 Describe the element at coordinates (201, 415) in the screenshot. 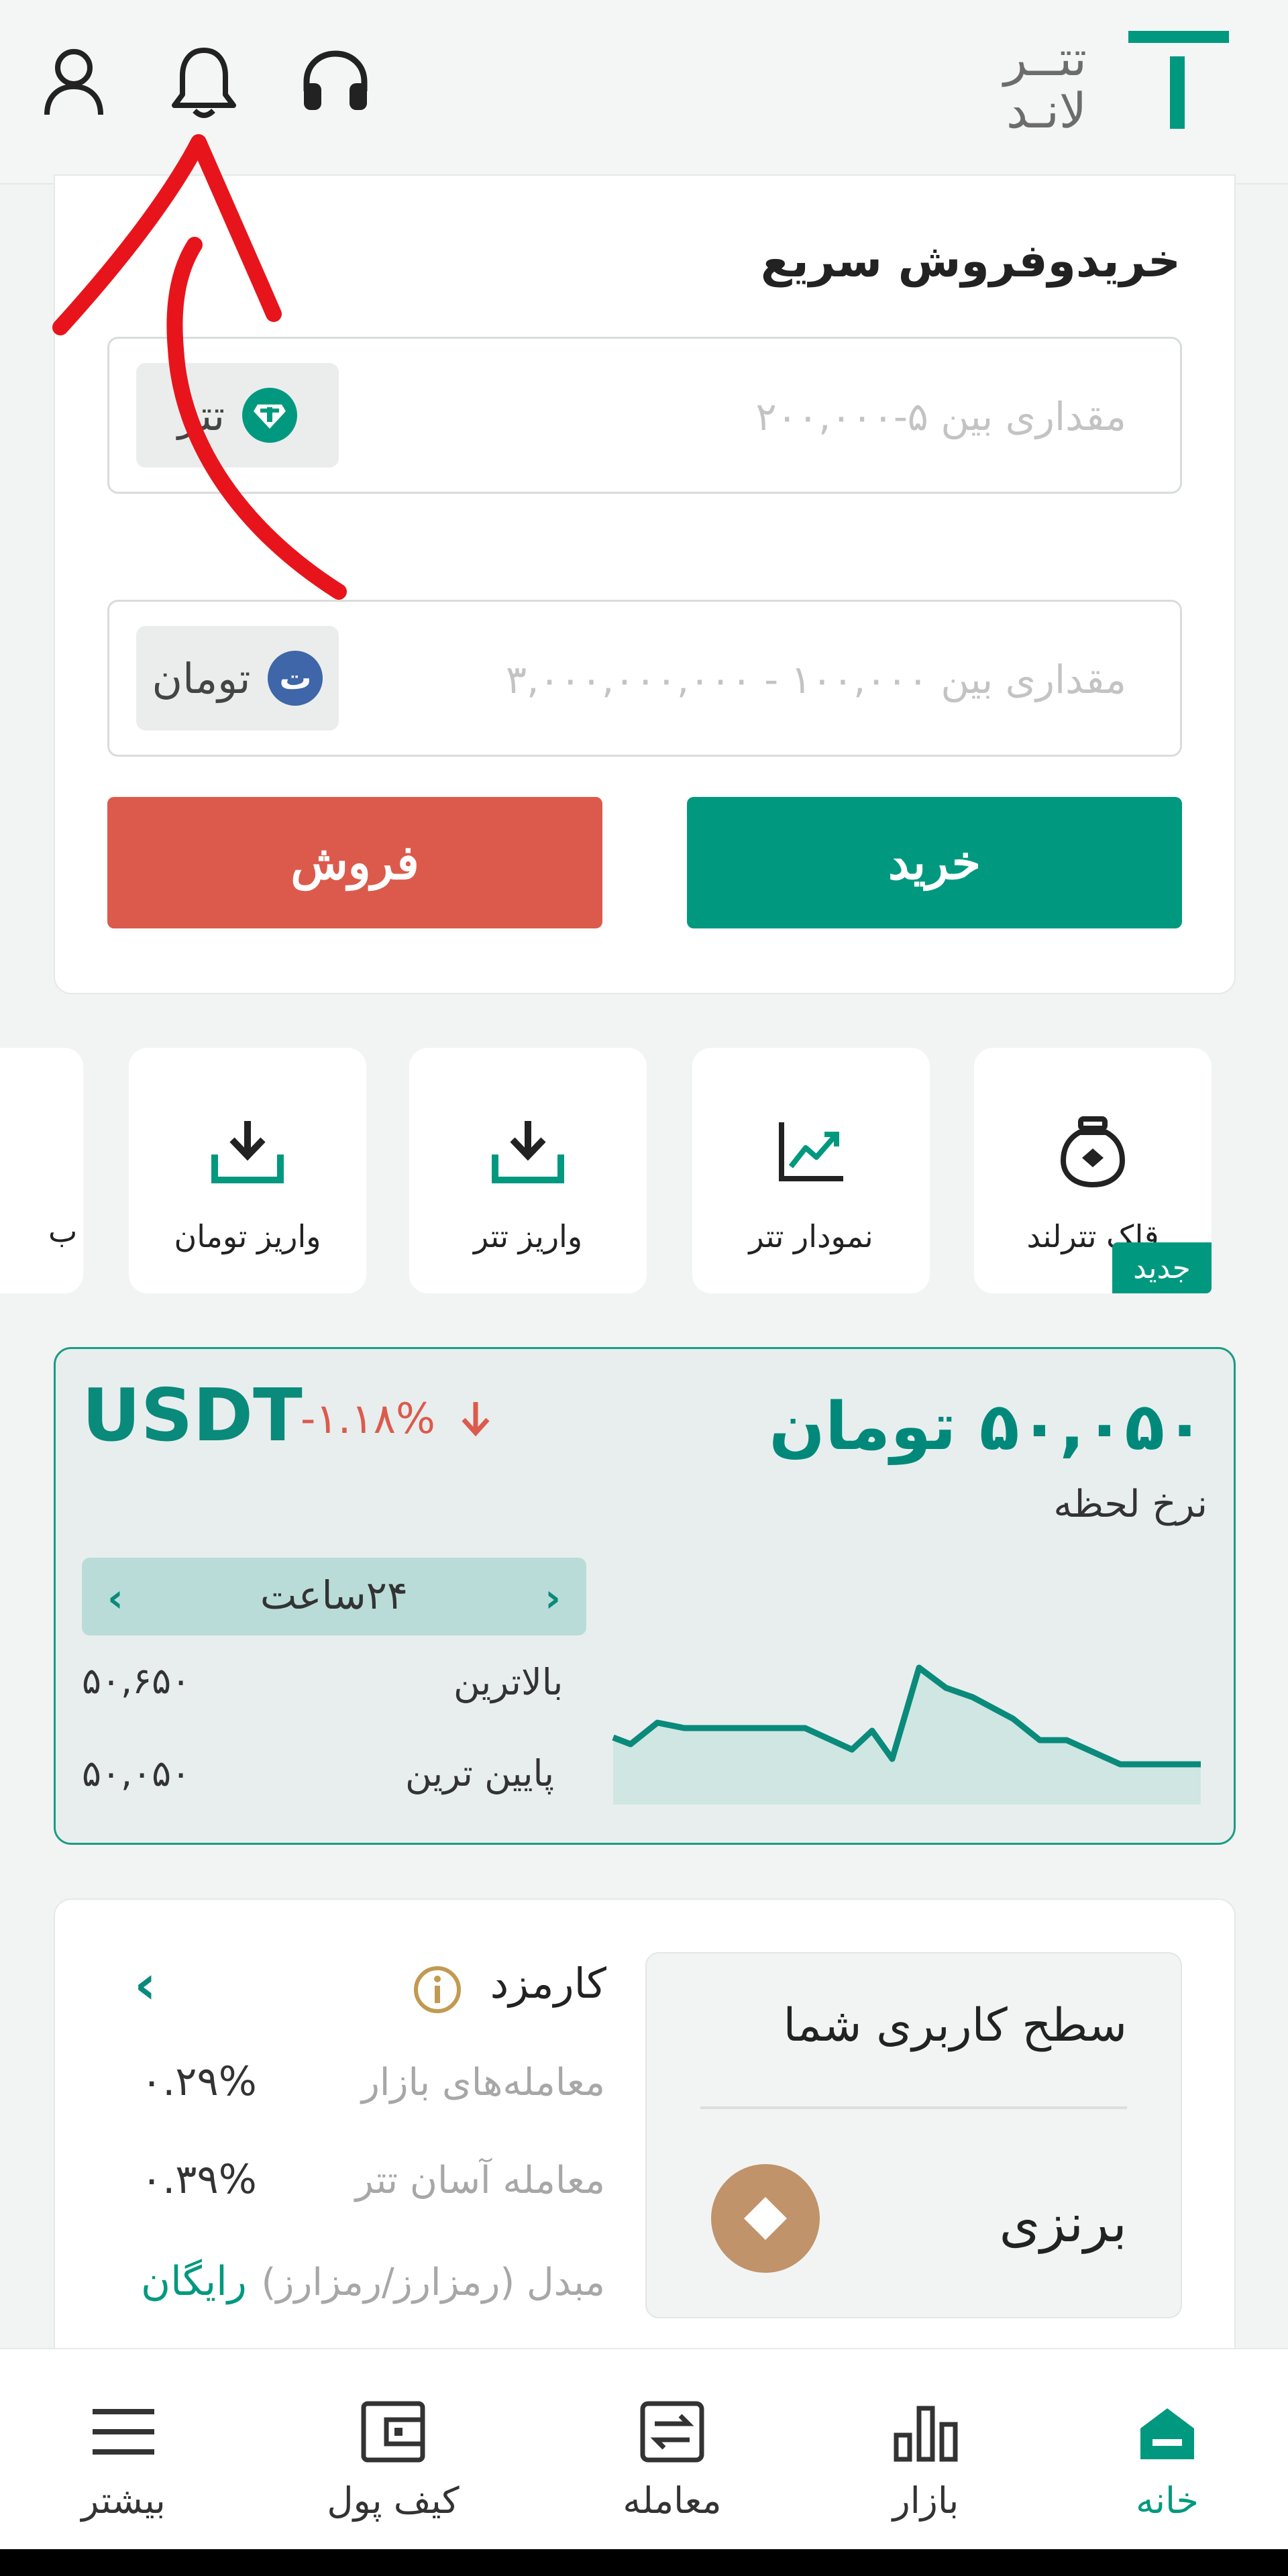

I see `tether-unit-label: تتر` at that location.